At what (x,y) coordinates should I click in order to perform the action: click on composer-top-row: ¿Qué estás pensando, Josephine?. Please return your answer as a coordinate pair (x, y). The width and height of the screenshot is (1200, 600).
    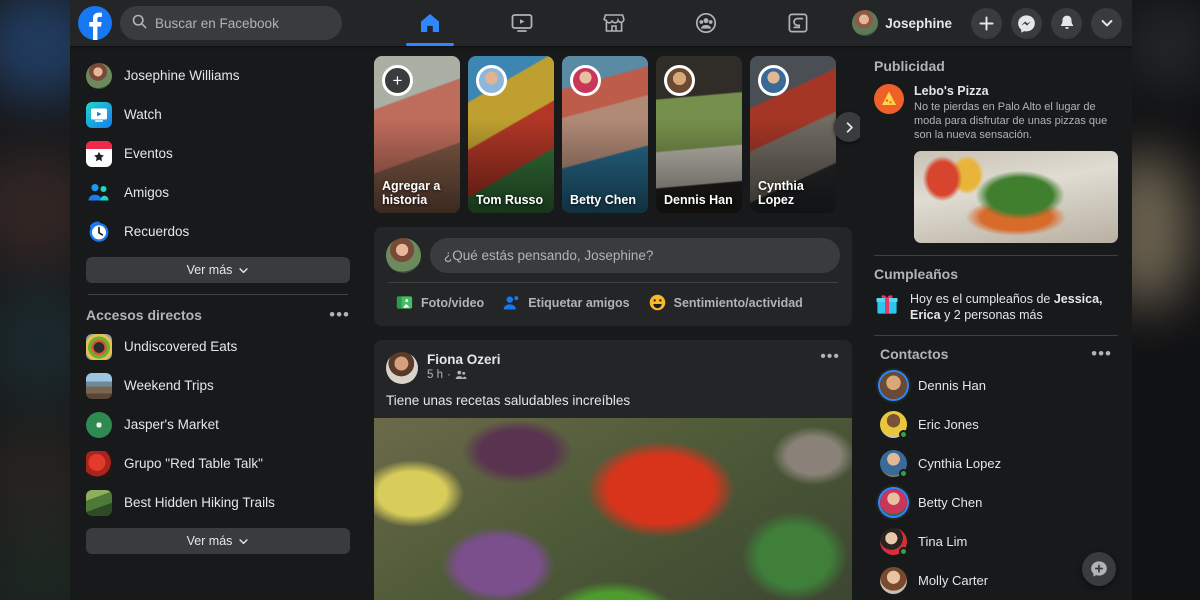
    Looking at the image, I should click on (613, 255).